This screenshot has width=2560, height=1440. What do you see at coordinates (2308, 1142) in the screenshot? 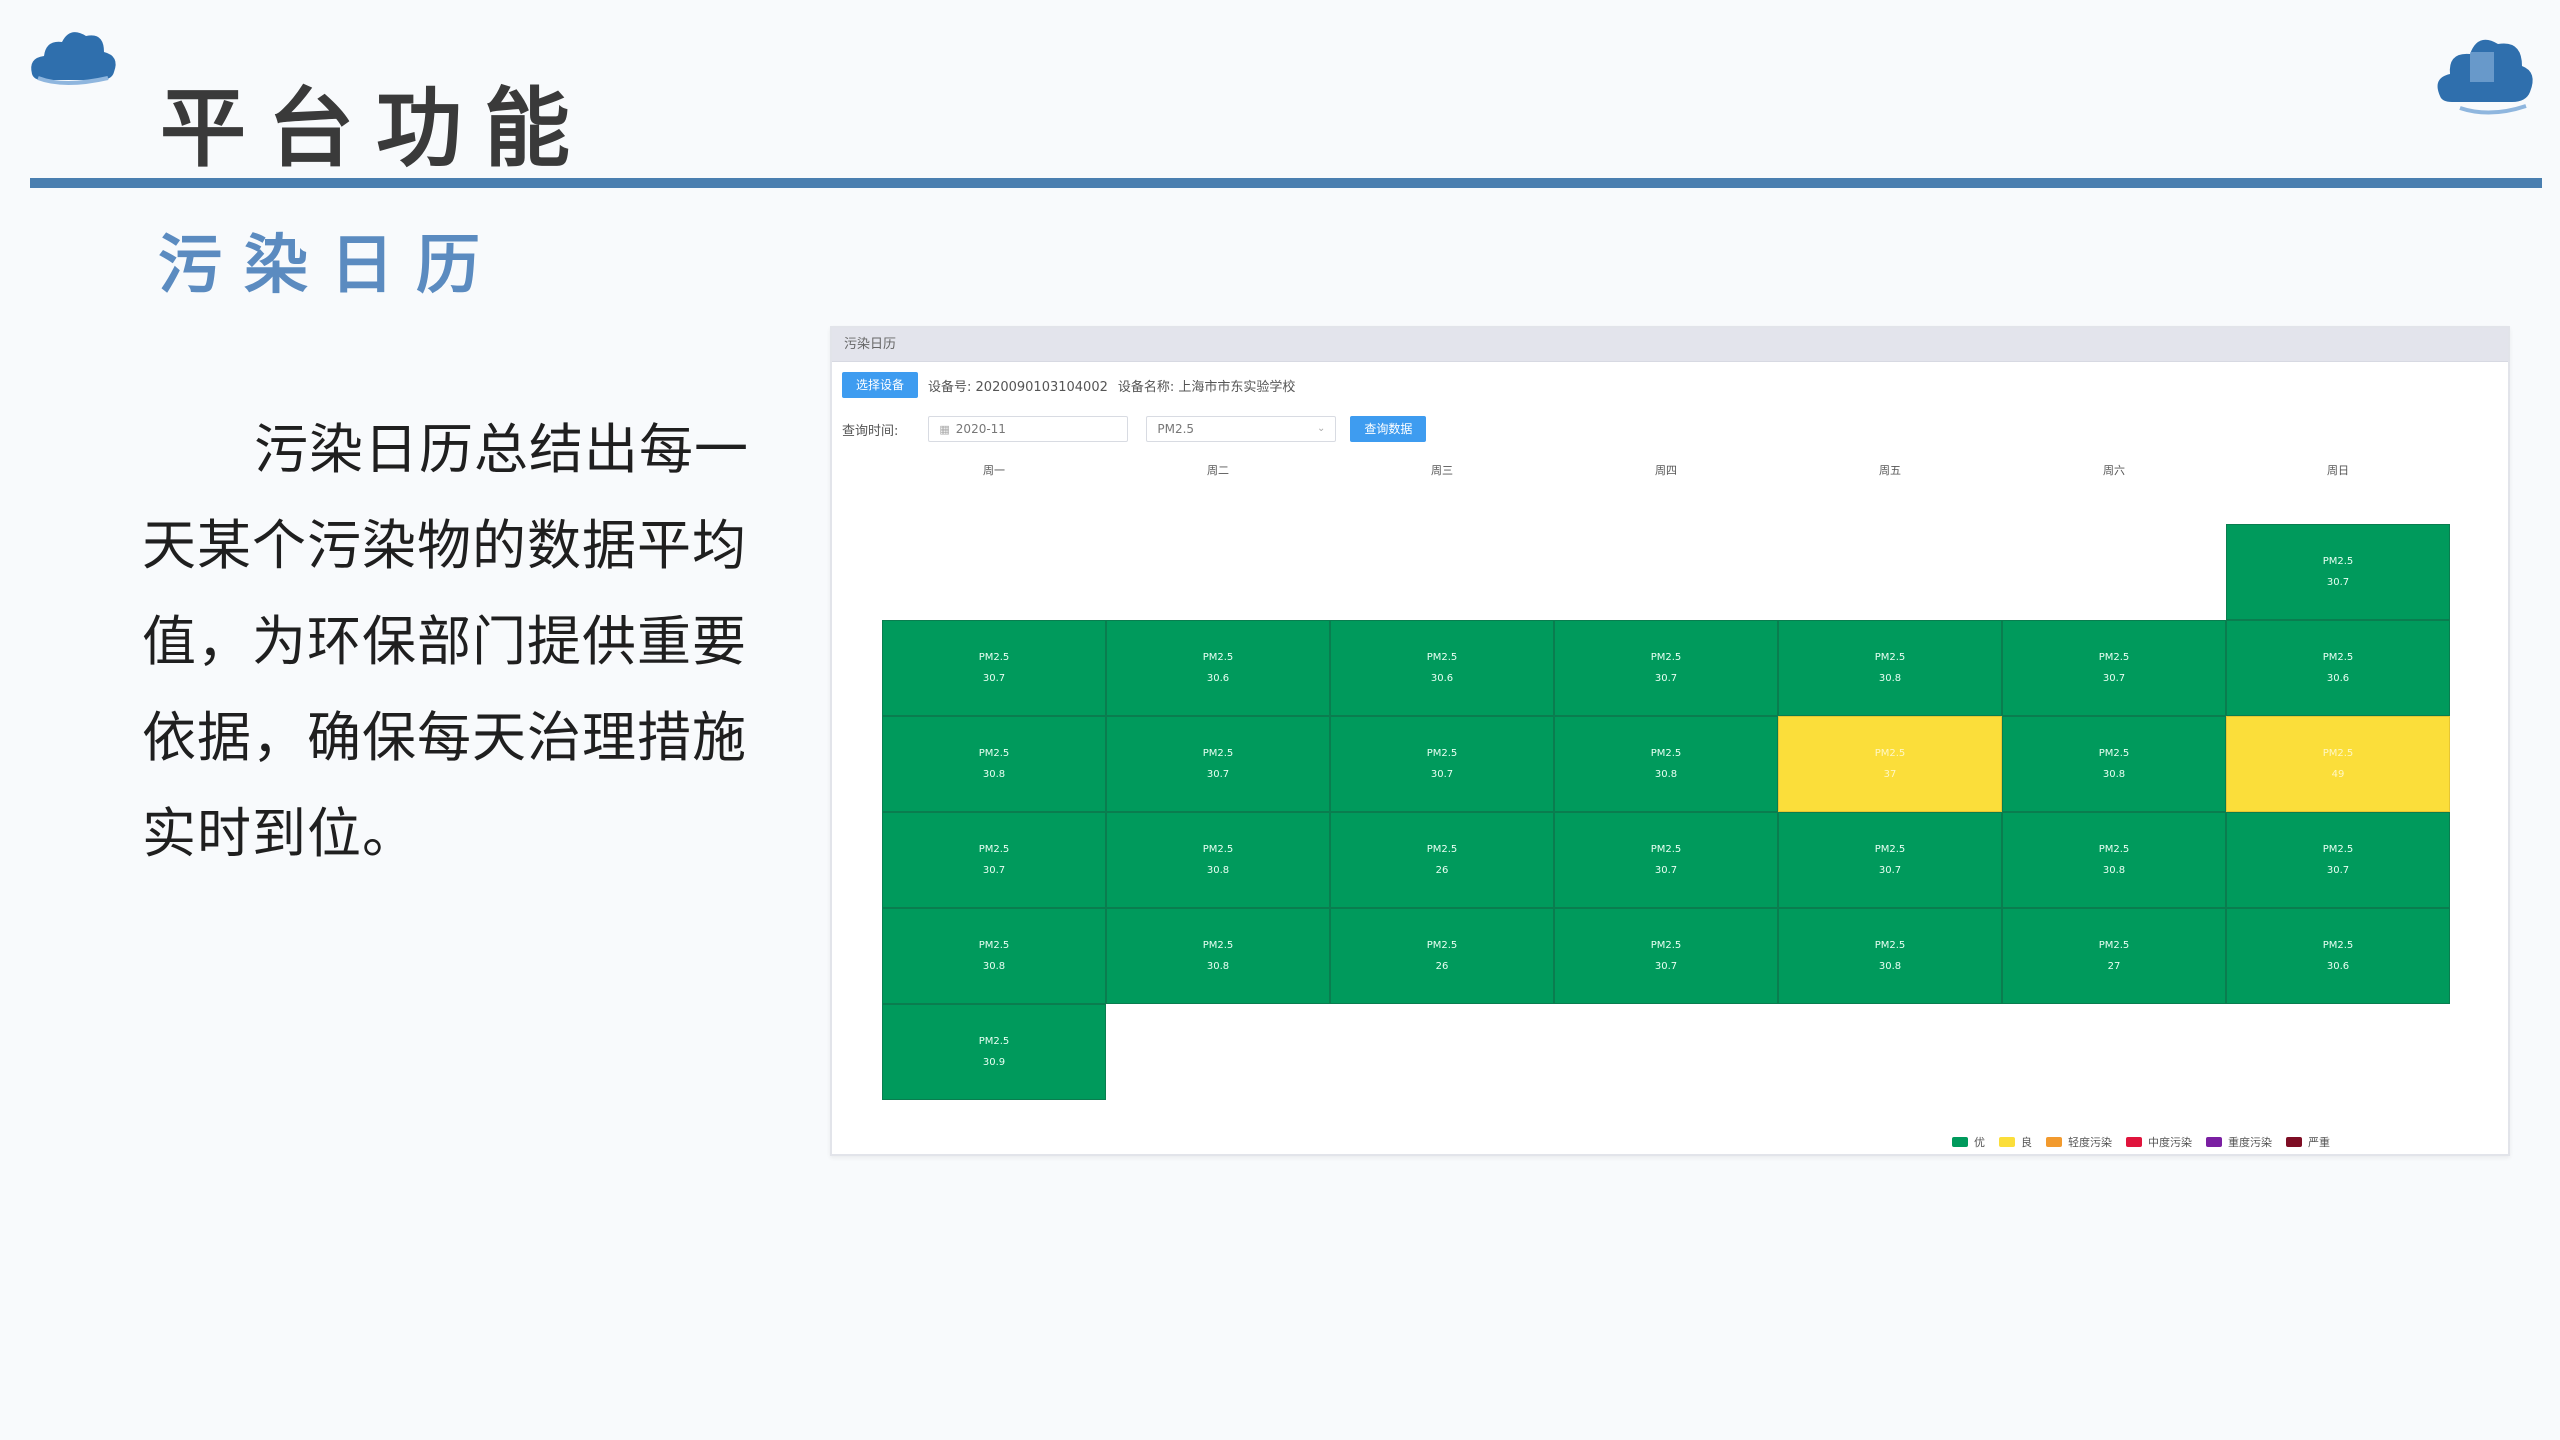
I see `legend-item: 严重` at bounding box center [2308, 1142].